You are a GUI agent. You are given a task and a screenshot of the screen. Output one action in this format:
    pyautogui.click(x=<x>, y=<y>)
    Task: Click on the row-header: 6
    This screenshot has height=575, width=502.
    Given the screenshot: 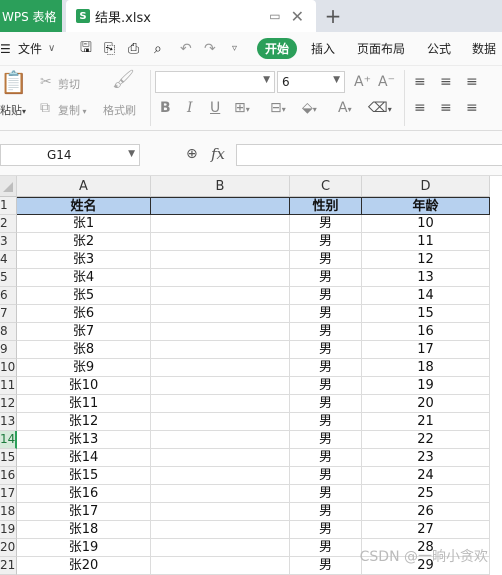 What is the action you would take?
    pyautogui.click(x=8, y=296)
    